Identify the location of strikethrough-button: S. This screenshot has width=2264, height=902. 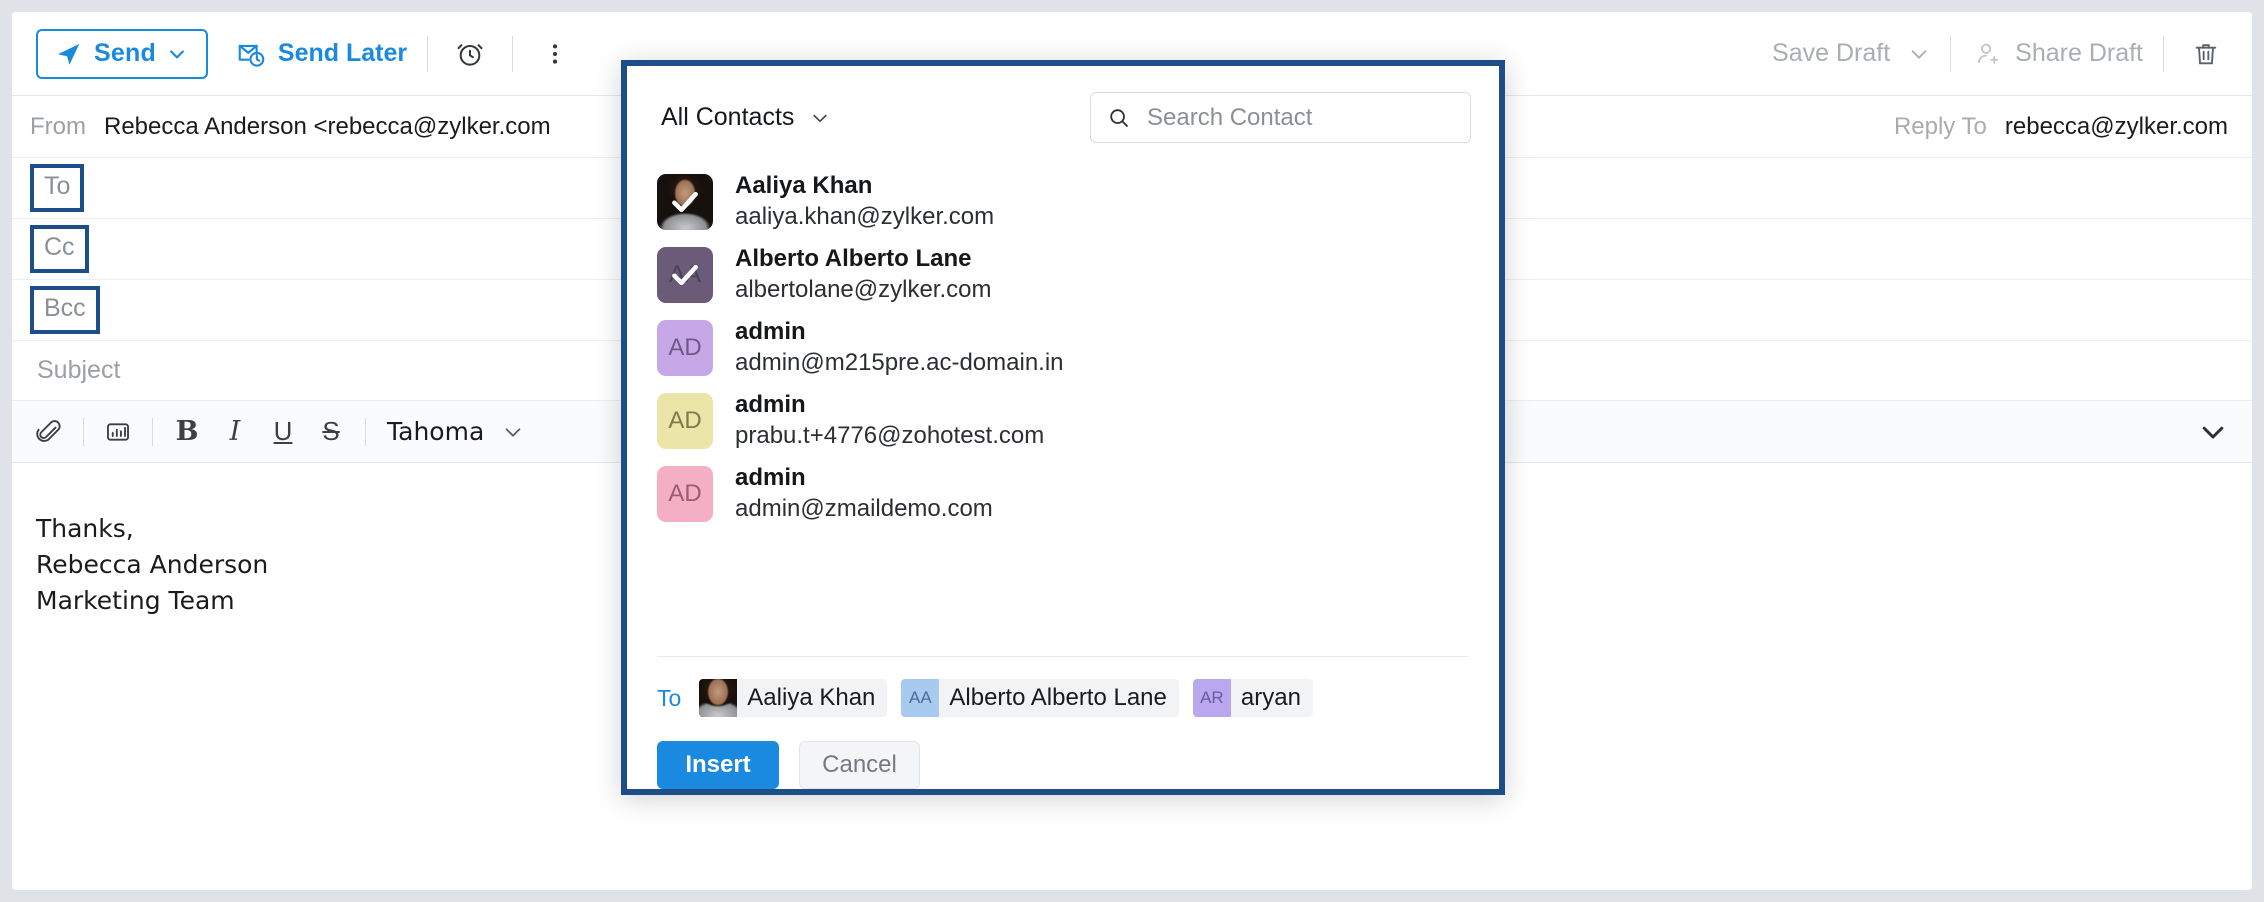
(331, 432).